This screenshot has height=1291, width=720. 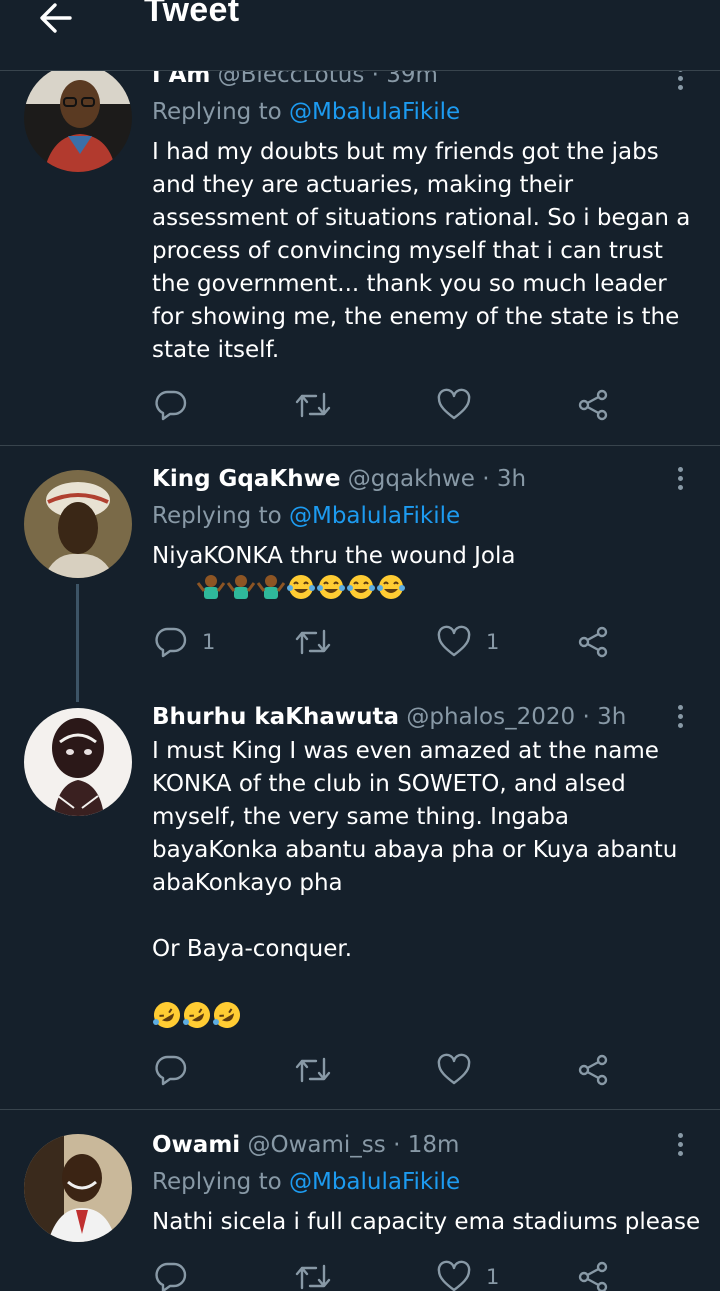 I want to click on top-app-bar: Tweet, so click(x=360, y=35).